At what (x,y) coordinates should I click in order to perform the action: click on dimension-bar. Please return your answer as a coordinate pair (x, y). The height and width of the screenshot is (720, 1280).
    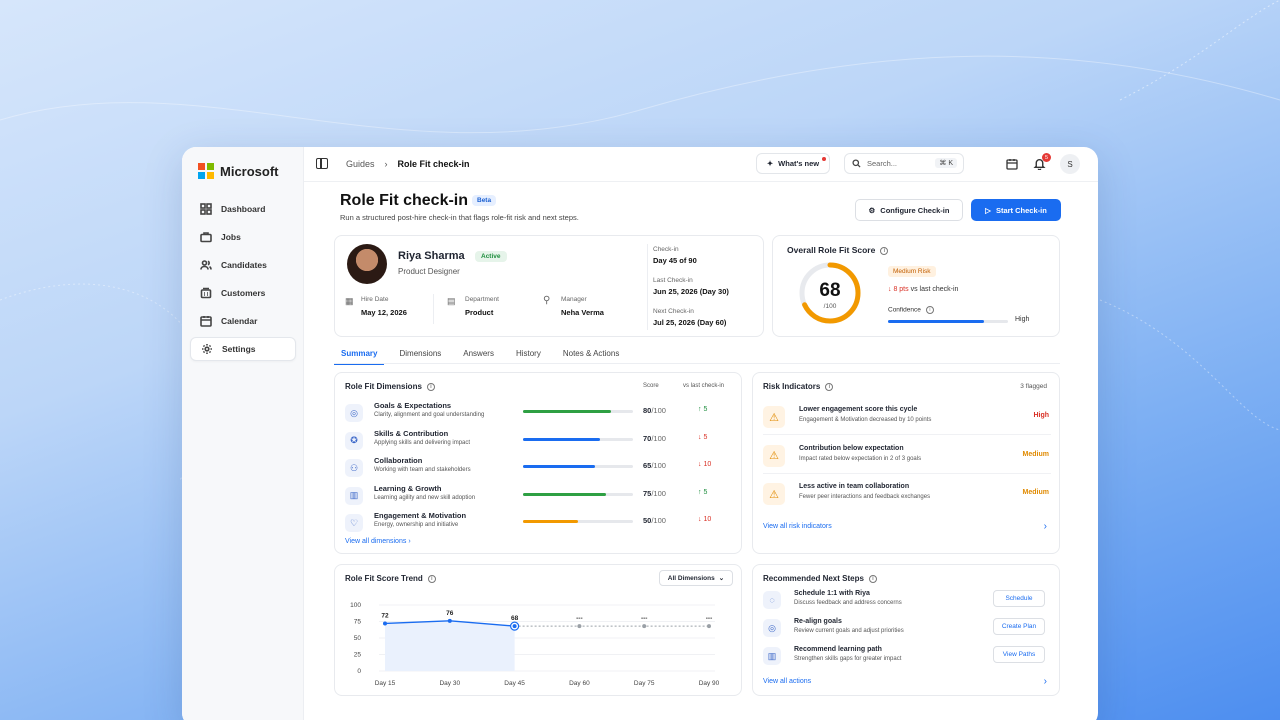
    Looking at the image, I should click on (578, 494).